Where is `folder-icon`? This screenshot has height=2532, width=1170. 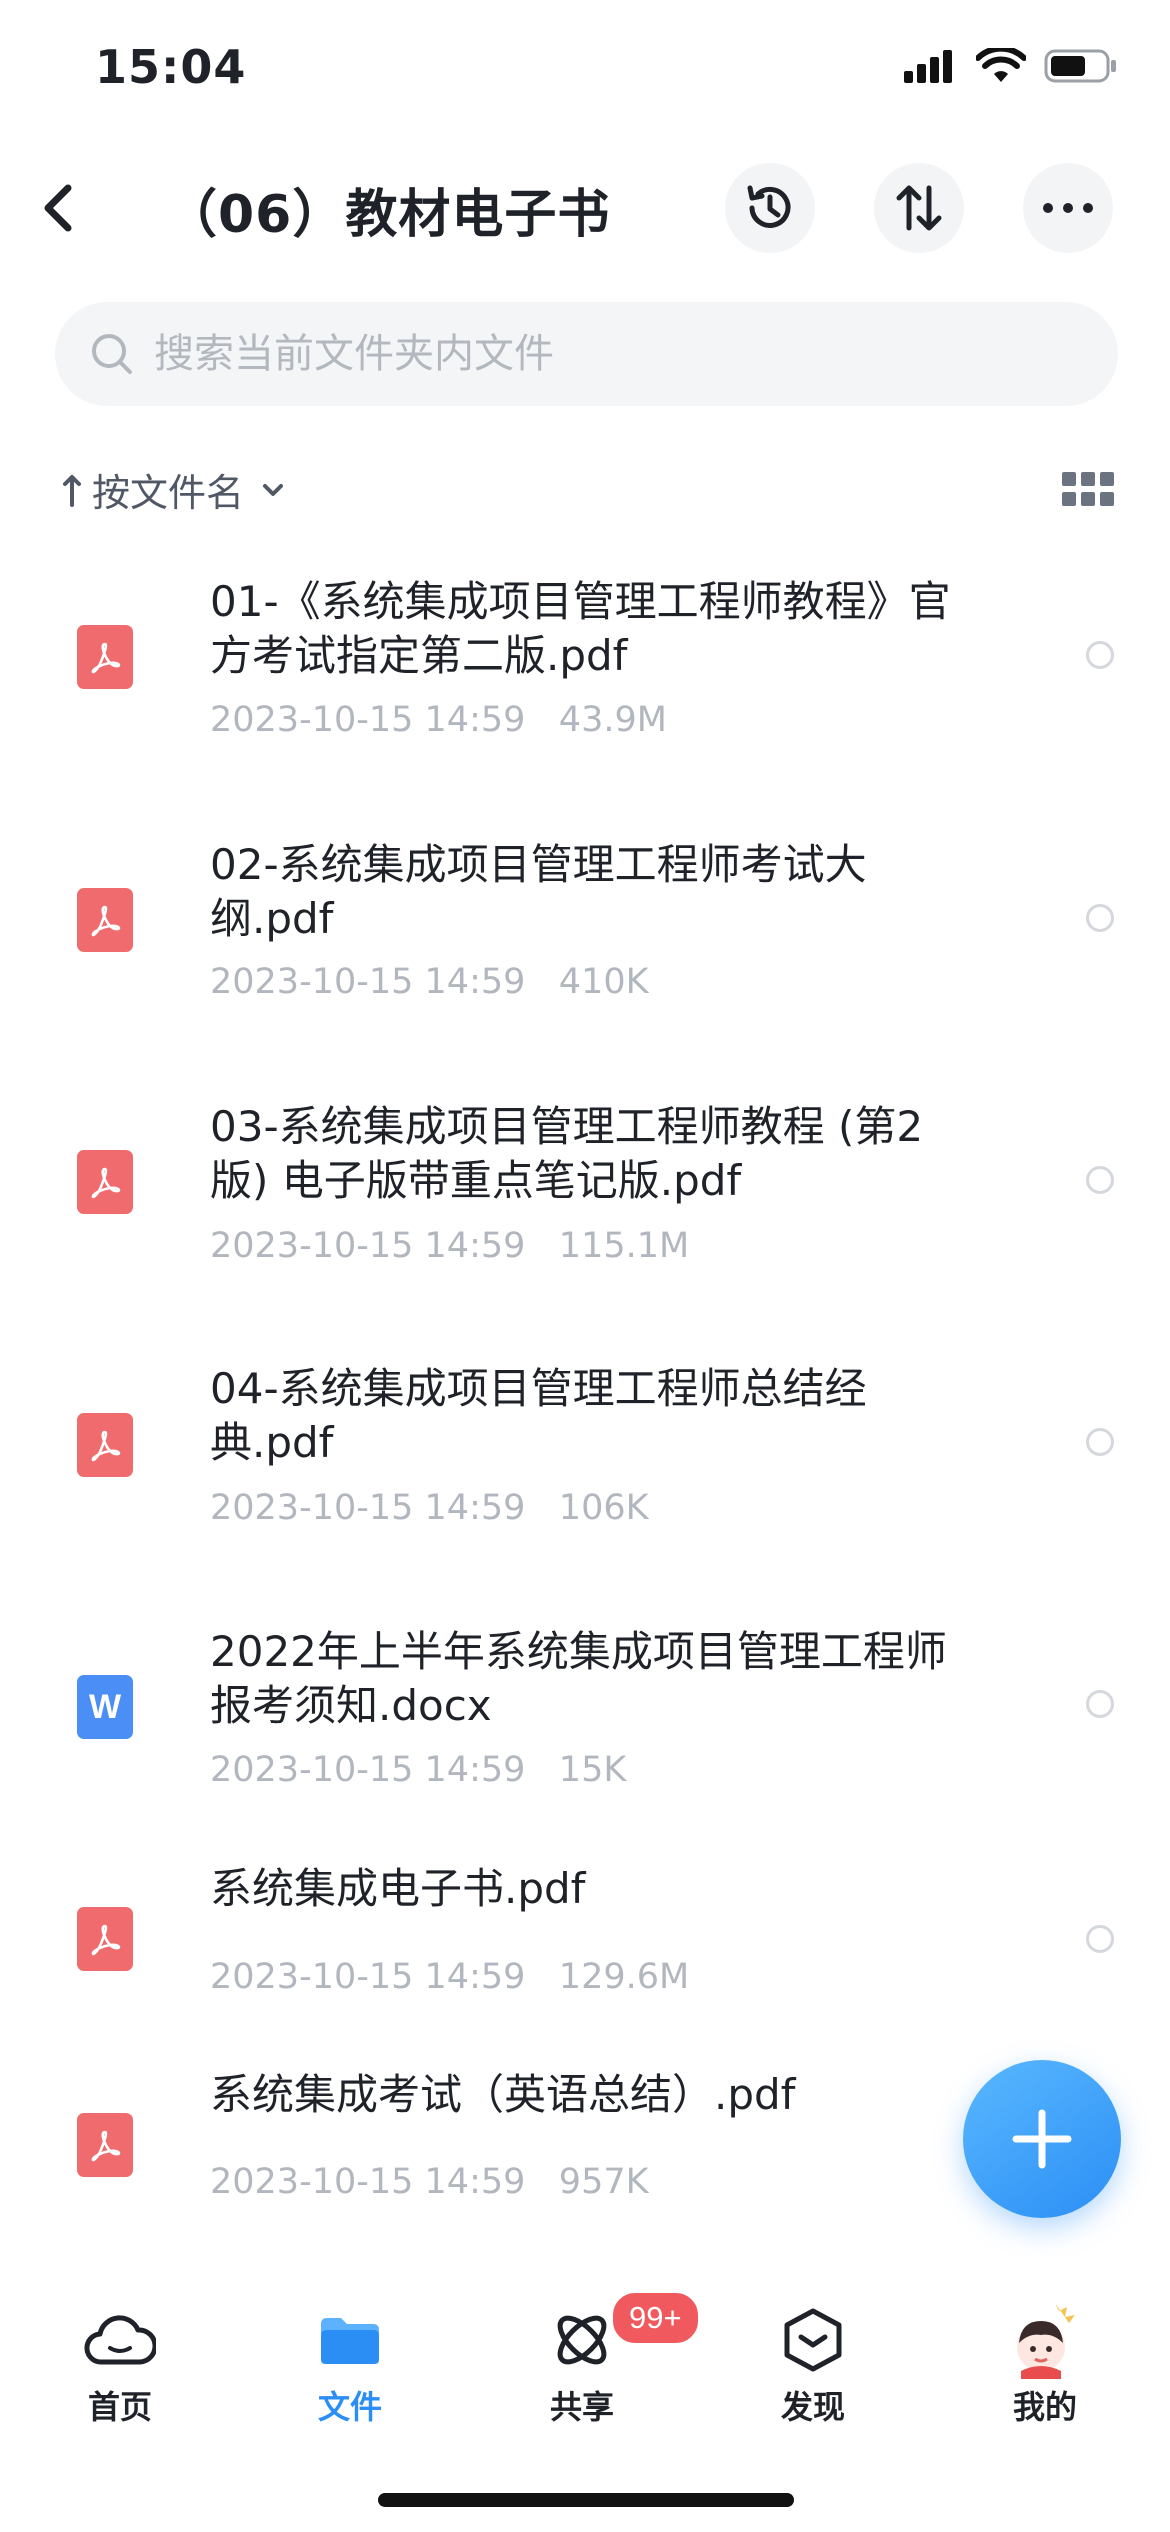 folder-icon is located at coordinates (350, 2341).